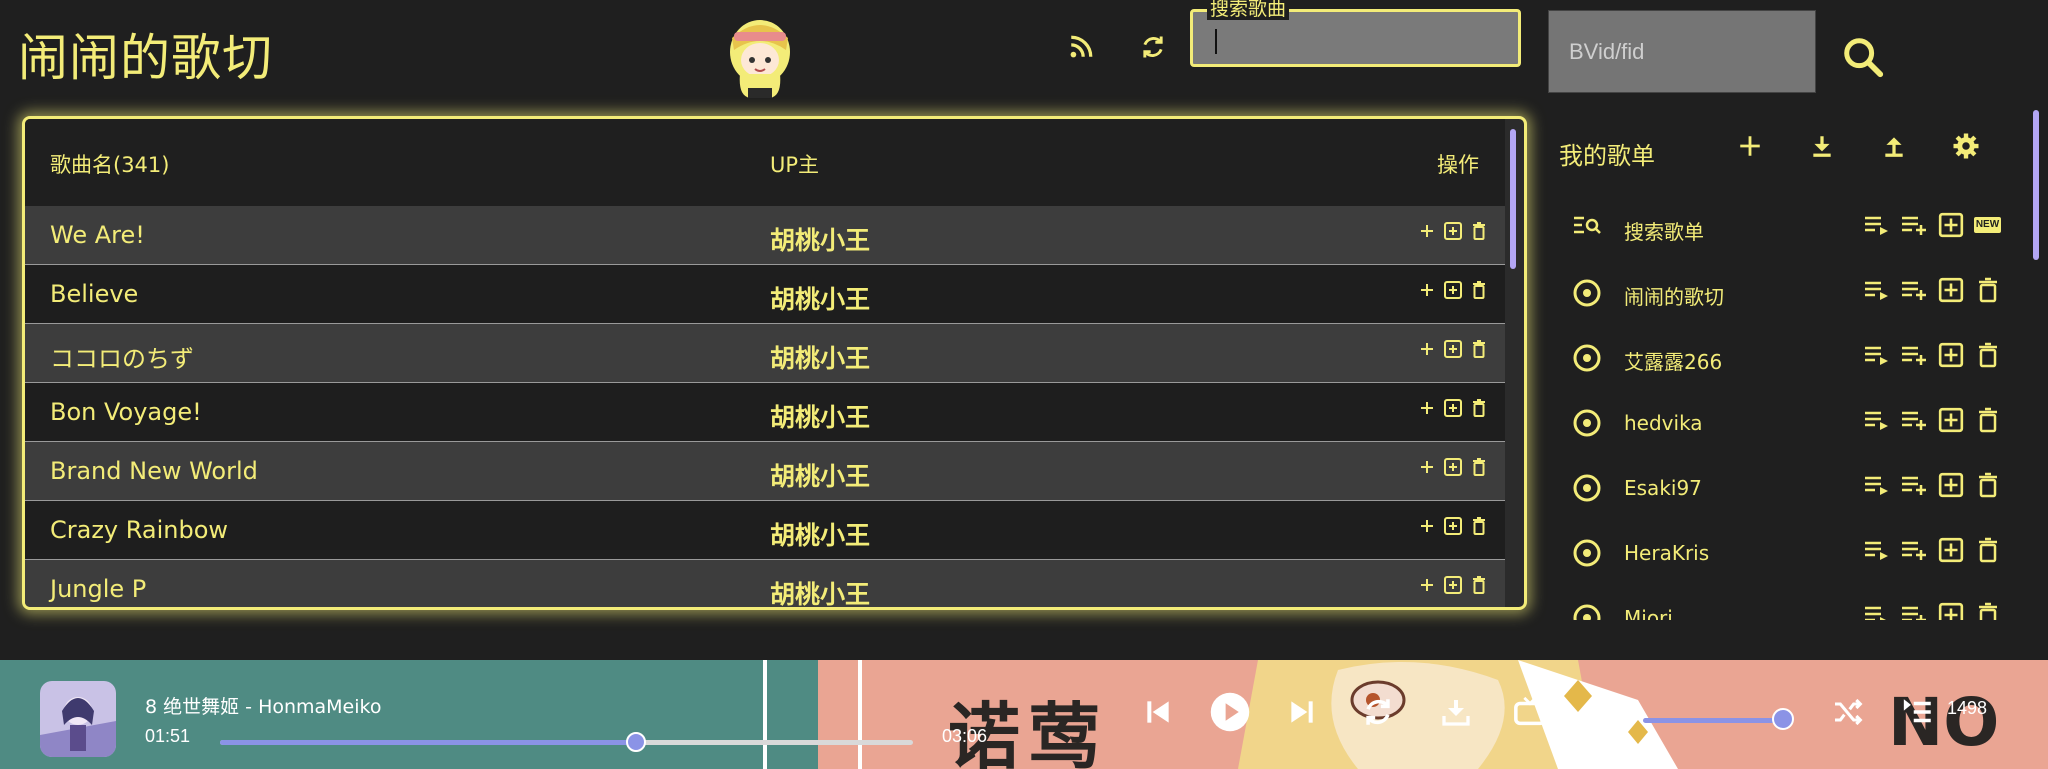  I want to click on previous-icon, so click(1158, 712).